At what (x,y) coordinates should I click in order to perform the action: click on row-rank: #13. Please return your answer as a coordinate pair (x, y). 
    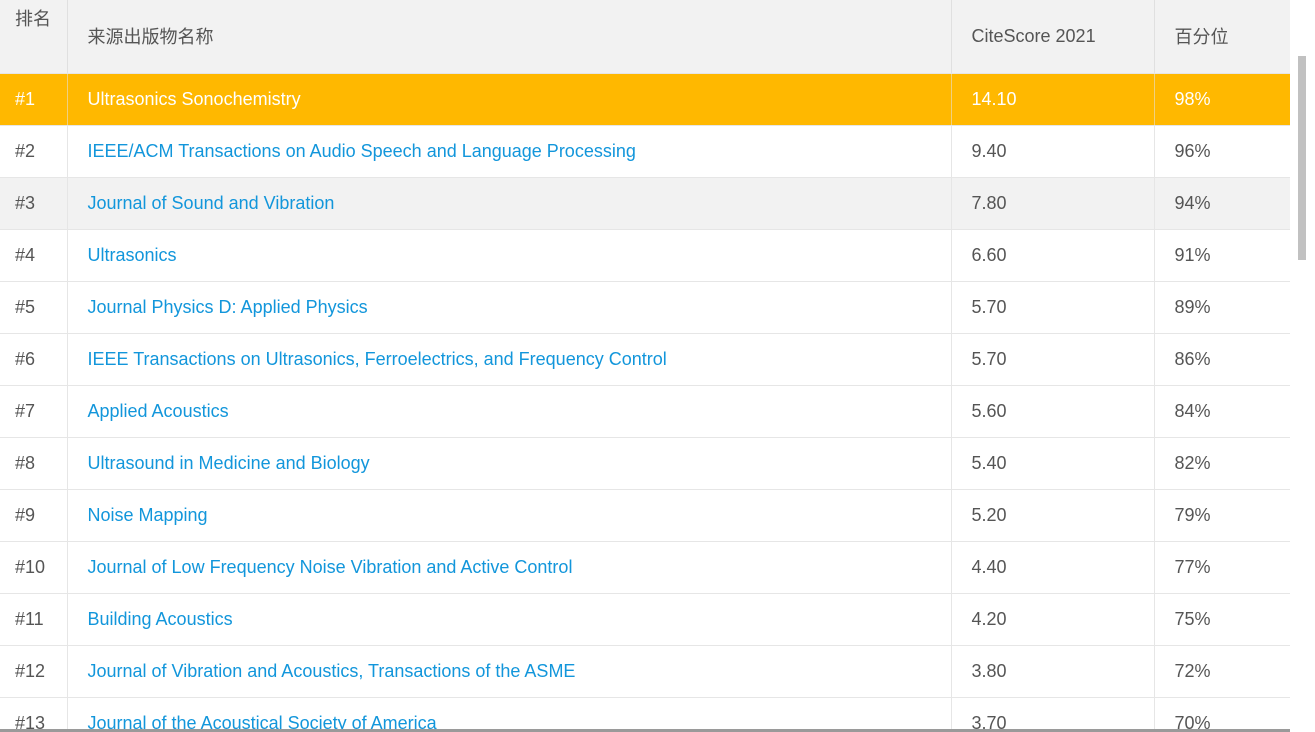
    Looking at the image, I should click on (34, 714).